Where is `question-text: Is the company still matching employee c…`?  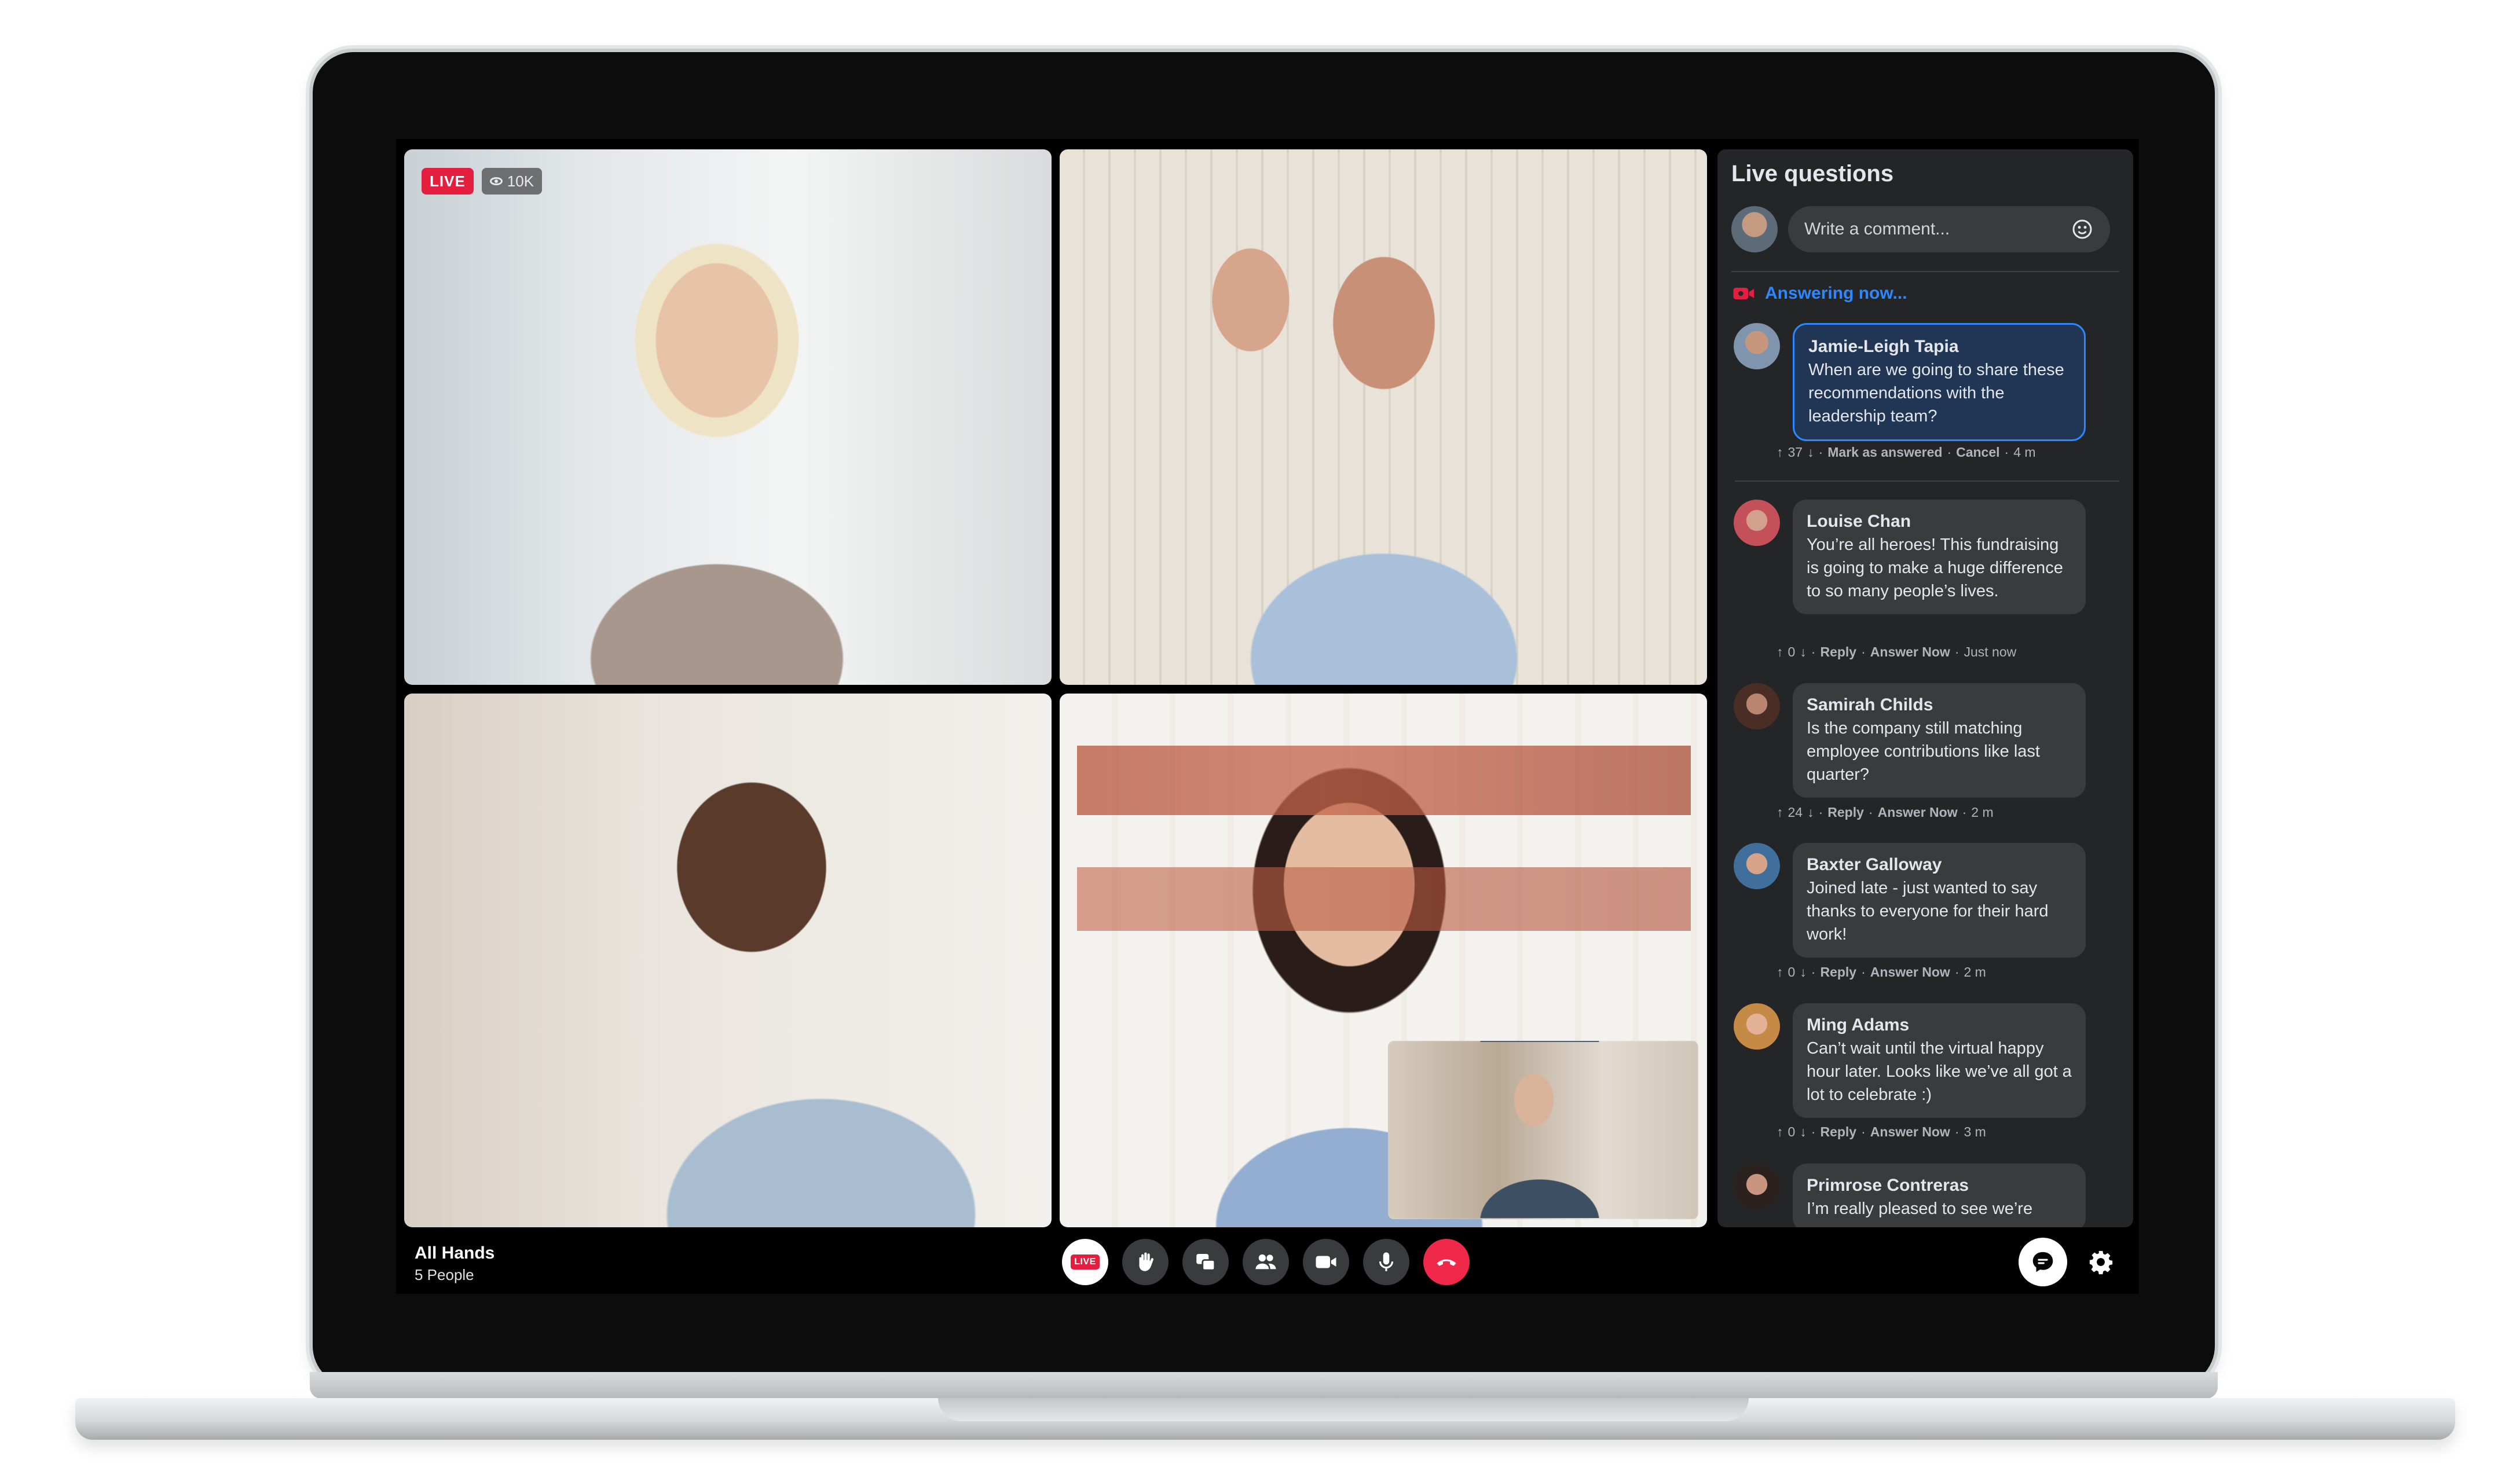
question-text: Is the company still matching employee c… is located at coordinates (1924, 751).